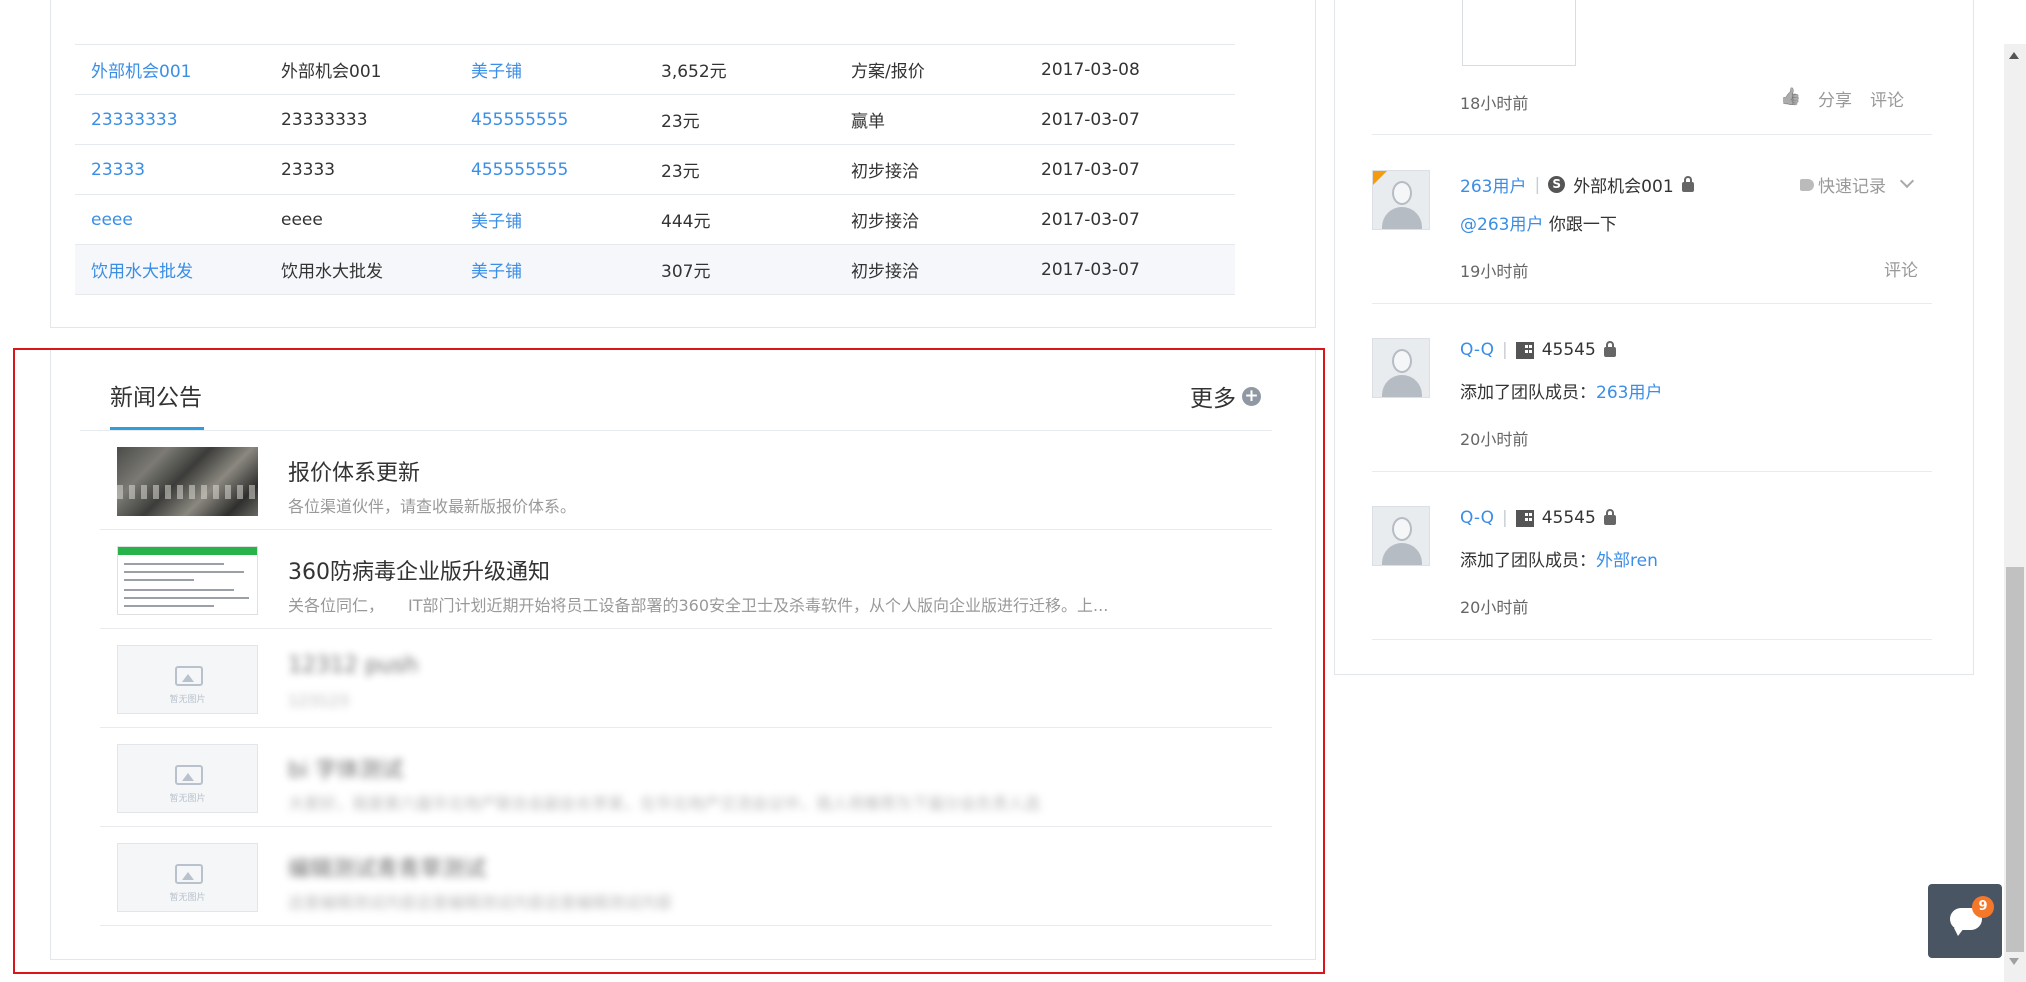 The image size is (2026, 982). What do you see at coordinates (118, 170) in the screenshot?
I see `opportunity-name-link: 23333` at bounding box center [118, 170].